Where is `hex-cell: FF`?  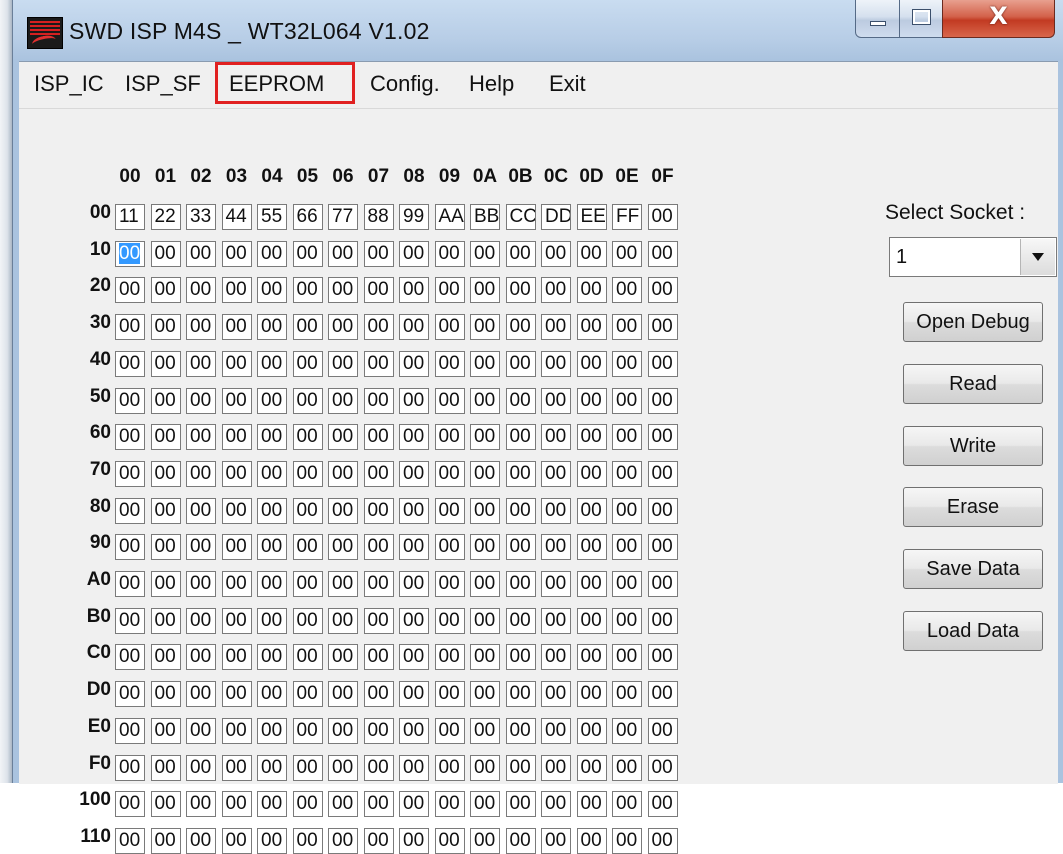
hex-cell: FF is located at coordinates (627, 217).